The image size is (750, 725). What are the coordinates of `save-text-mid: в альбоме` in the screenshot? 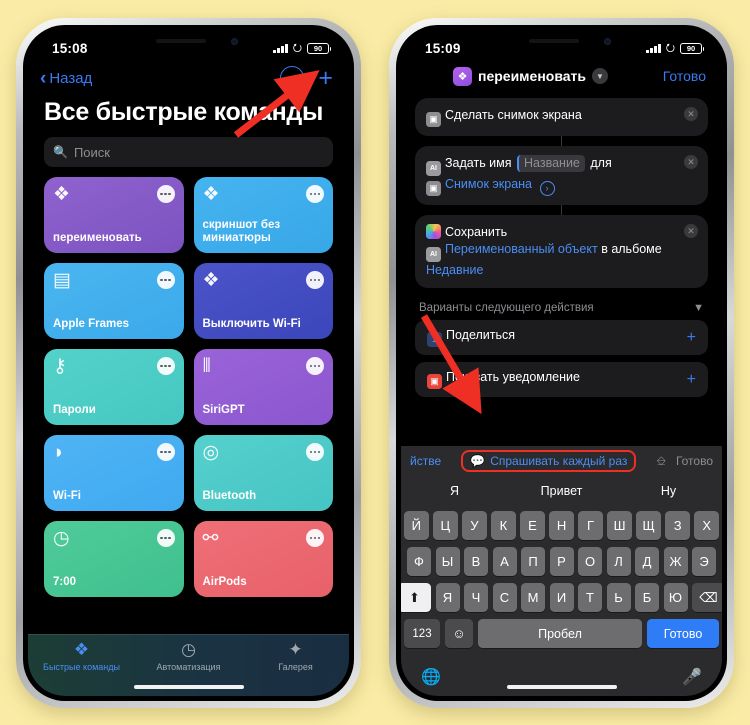 It's located at (631, 249).